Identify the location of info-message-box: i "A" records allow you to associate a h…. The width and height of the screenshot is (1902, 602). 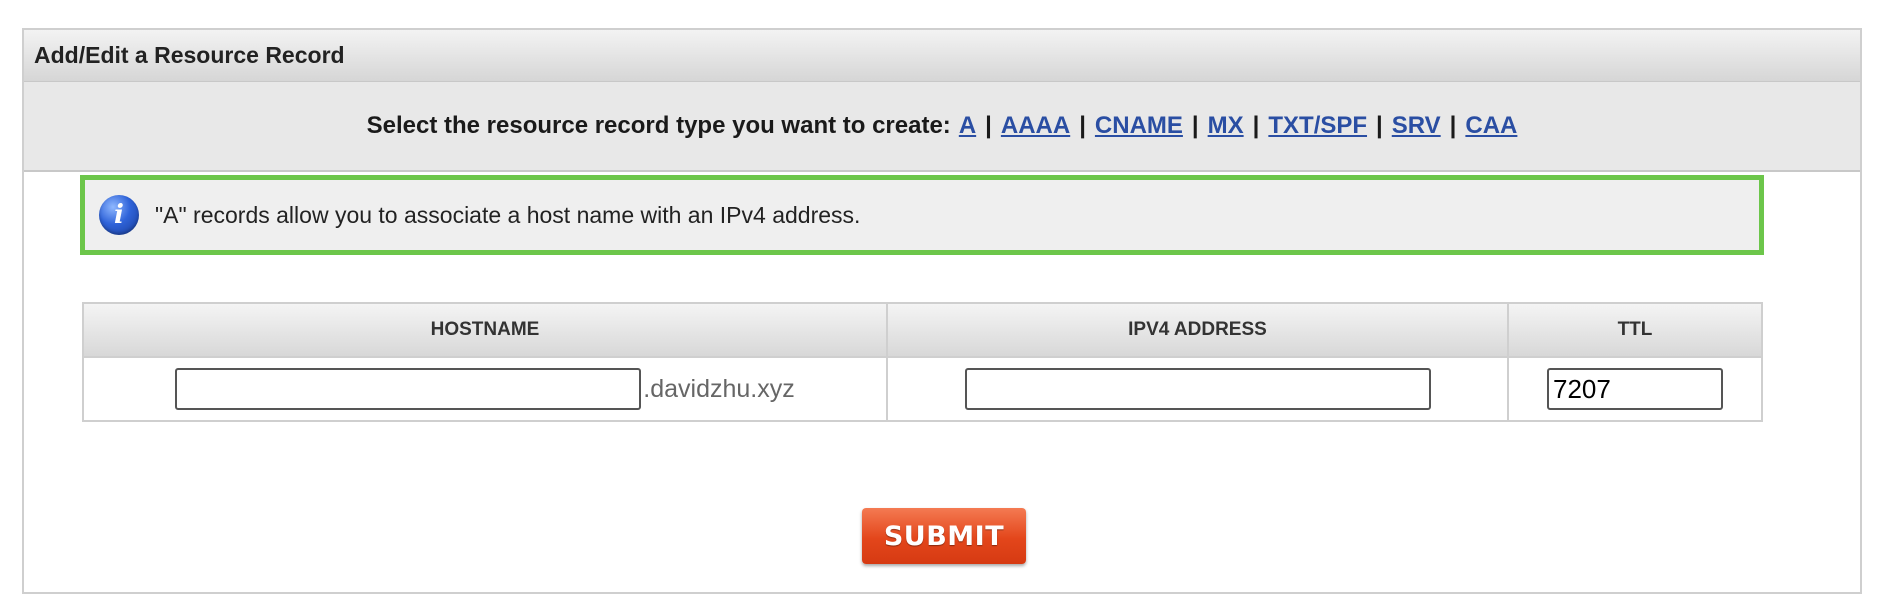
(922, 215).